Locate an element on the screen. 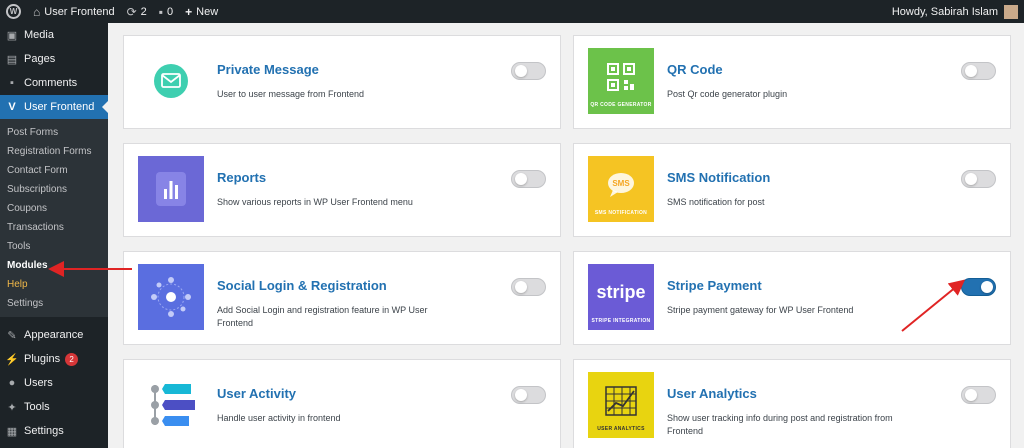 The width and height of the screenshot is (1024, 448). module-title: QR Code is located at coordinates (695, 69).